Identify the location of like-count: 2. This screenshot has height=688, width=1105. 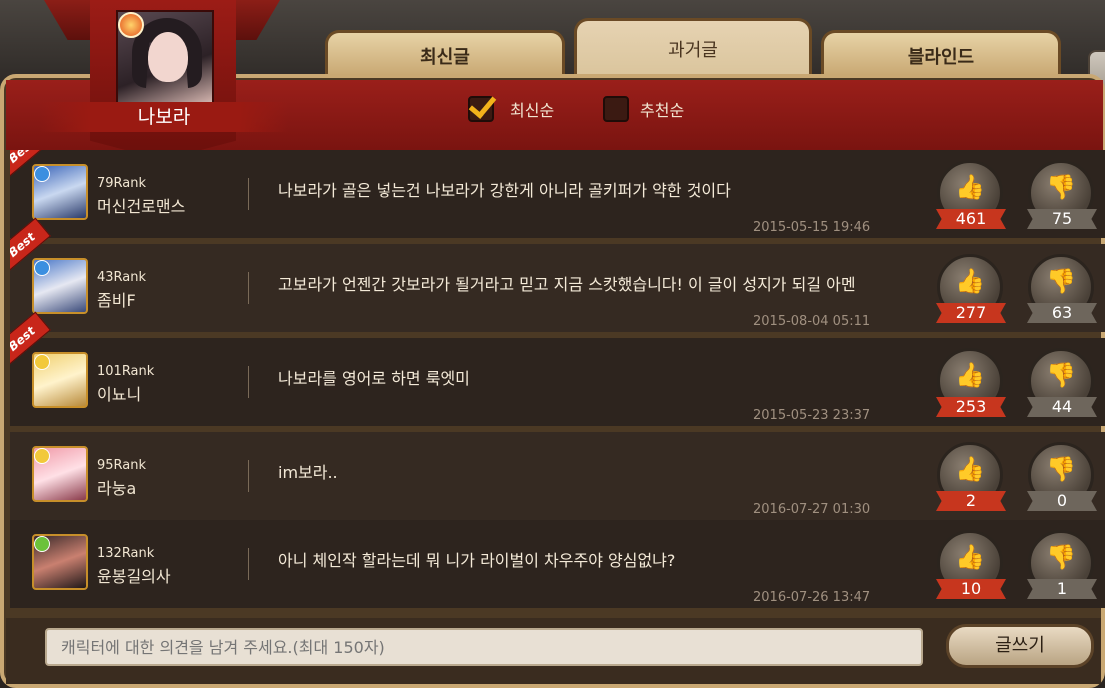
(971, 501).